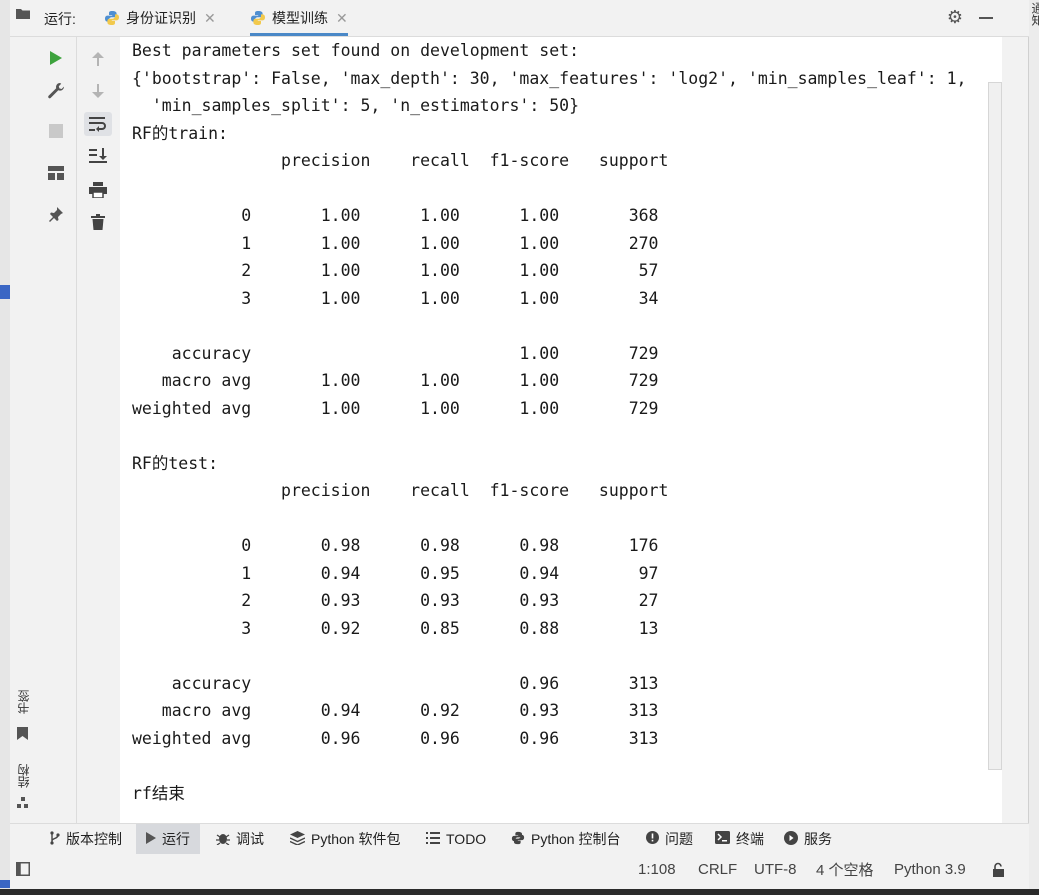 Image resolution: width=1039 pixels, height=895 pixels. I want to click on branch-icon, so click(55, 839).